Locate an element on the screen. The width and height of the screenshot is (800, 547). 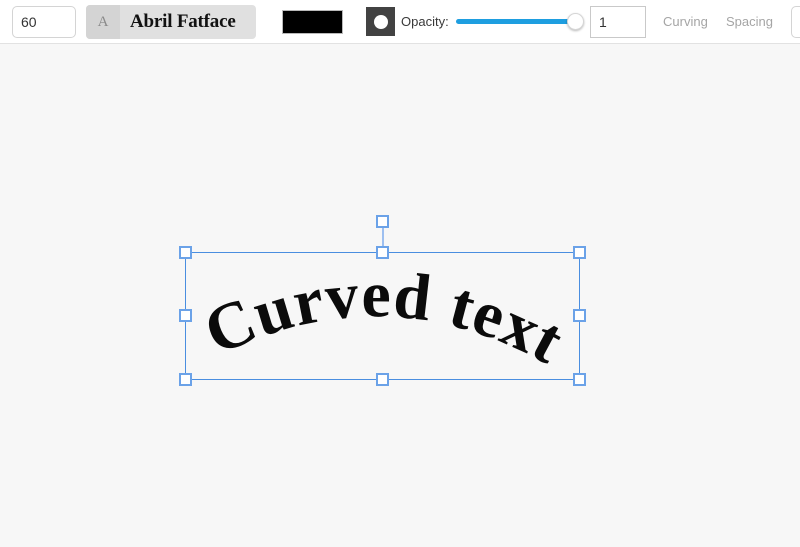
curving-value-input is located at coordinates (795, 22).